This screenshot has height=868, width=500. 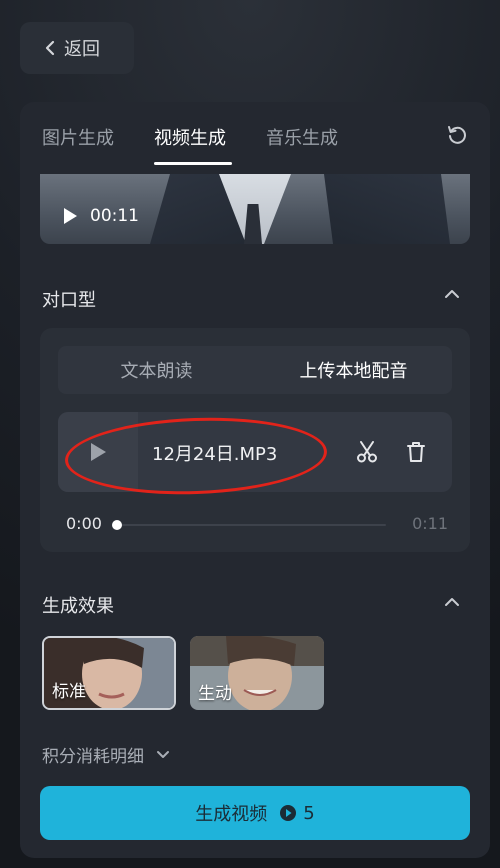 I want to click on audio-file-row: 12月24日.MP3, so click(x=255, y=452).